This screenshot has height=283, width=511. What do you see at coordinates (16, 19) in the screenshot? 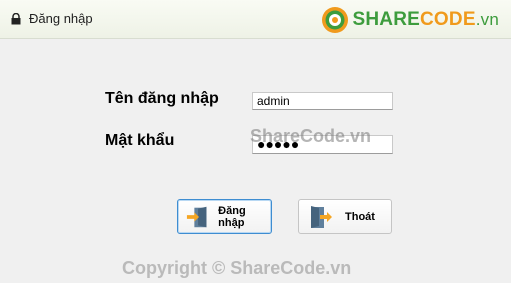
I see `lock-icon` at bounding box center [16, 19].